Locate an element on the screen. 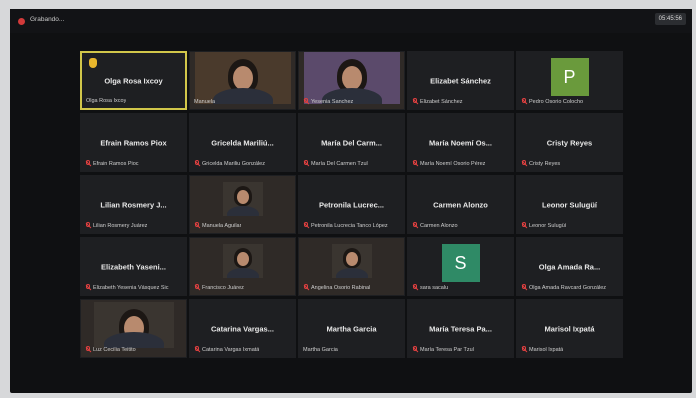 This screenshot has height=398, width=696. participant-tile: Elizabet Sánchez Elizabet Sánchez is located at coordinates (460, 80).